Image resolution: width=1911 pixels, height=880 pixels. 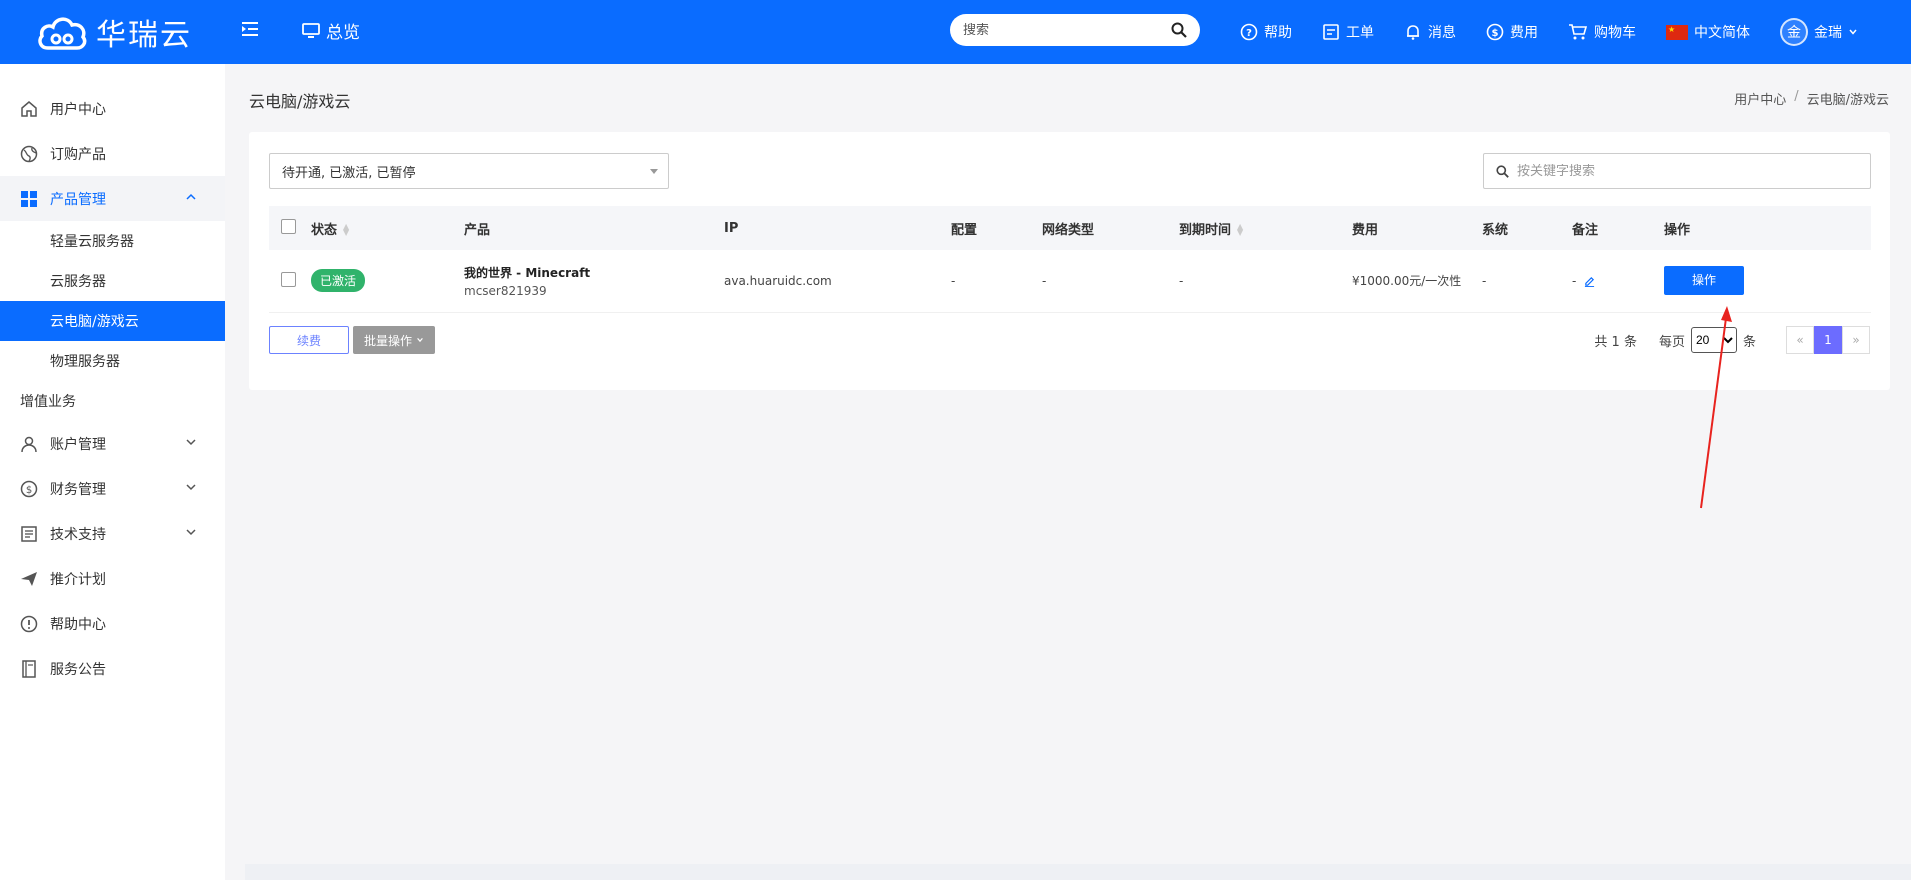 What do you see at coordinates (1413, 32) in the screenshot?
I see `bell-icon` at bounding box center [1413, 32].